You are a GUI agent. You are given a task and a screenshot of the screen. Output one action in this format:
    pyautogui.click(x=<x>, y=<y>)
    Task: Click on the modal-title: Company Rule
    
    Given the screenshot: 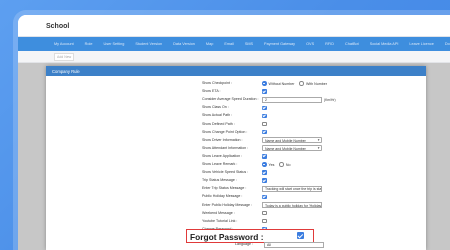 What is the action you would take?
    pyautogui.click(x=236, y=71)
    